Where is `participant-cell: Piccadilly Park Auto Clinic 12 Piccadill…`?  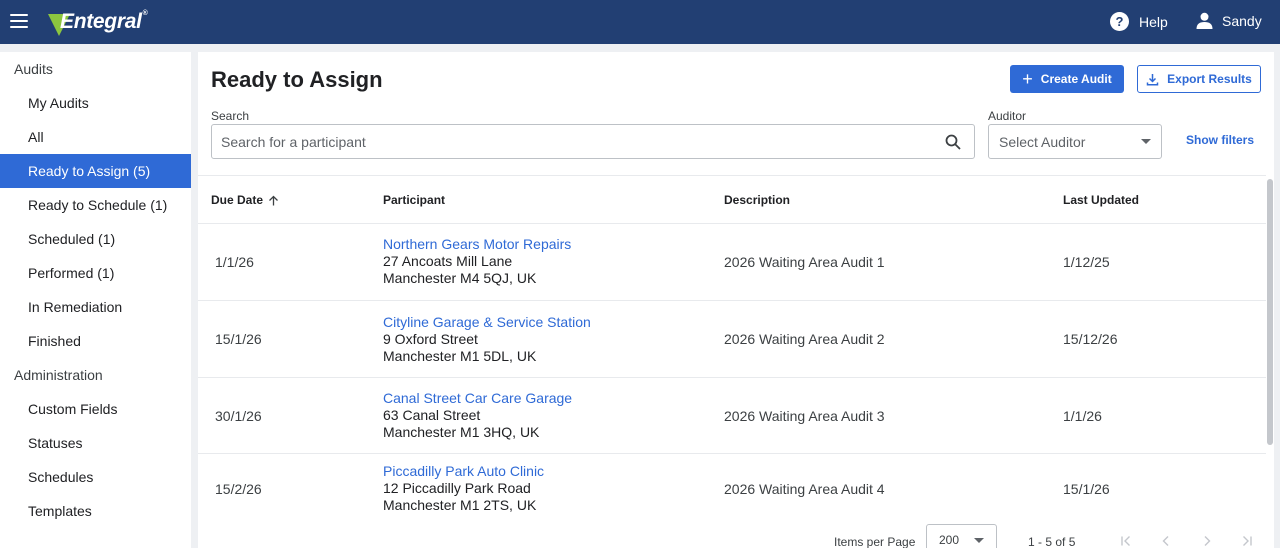
participant-cell: Piccadilly Park Auto Clinic 12 Piccadill… is located at coordinates (463, 488).